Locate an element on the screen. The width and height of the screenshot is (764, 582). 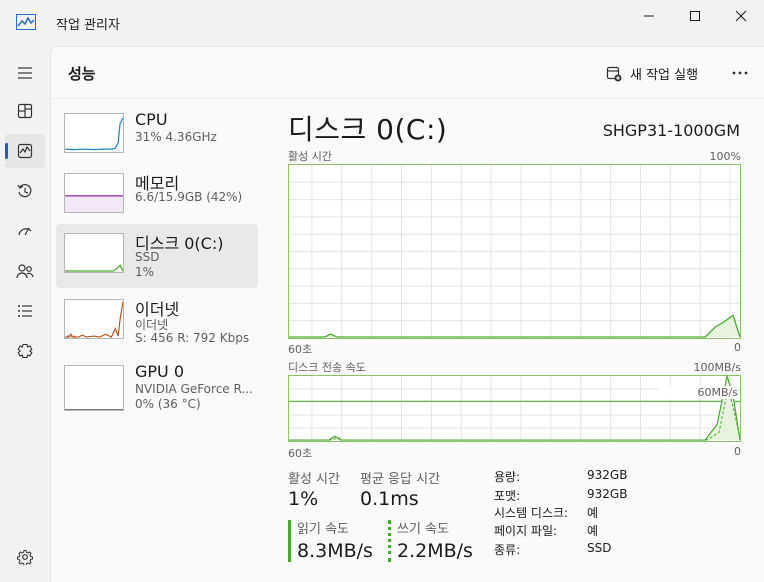
info-value-page-file: 예 is located at coordinates (593, 531).